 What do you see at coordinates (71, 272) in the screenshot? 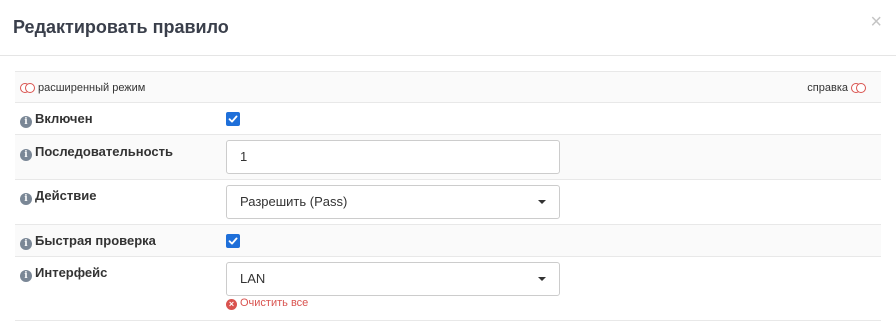
I see `interface-label: Интерфейс` at bounding box center [71, 272].